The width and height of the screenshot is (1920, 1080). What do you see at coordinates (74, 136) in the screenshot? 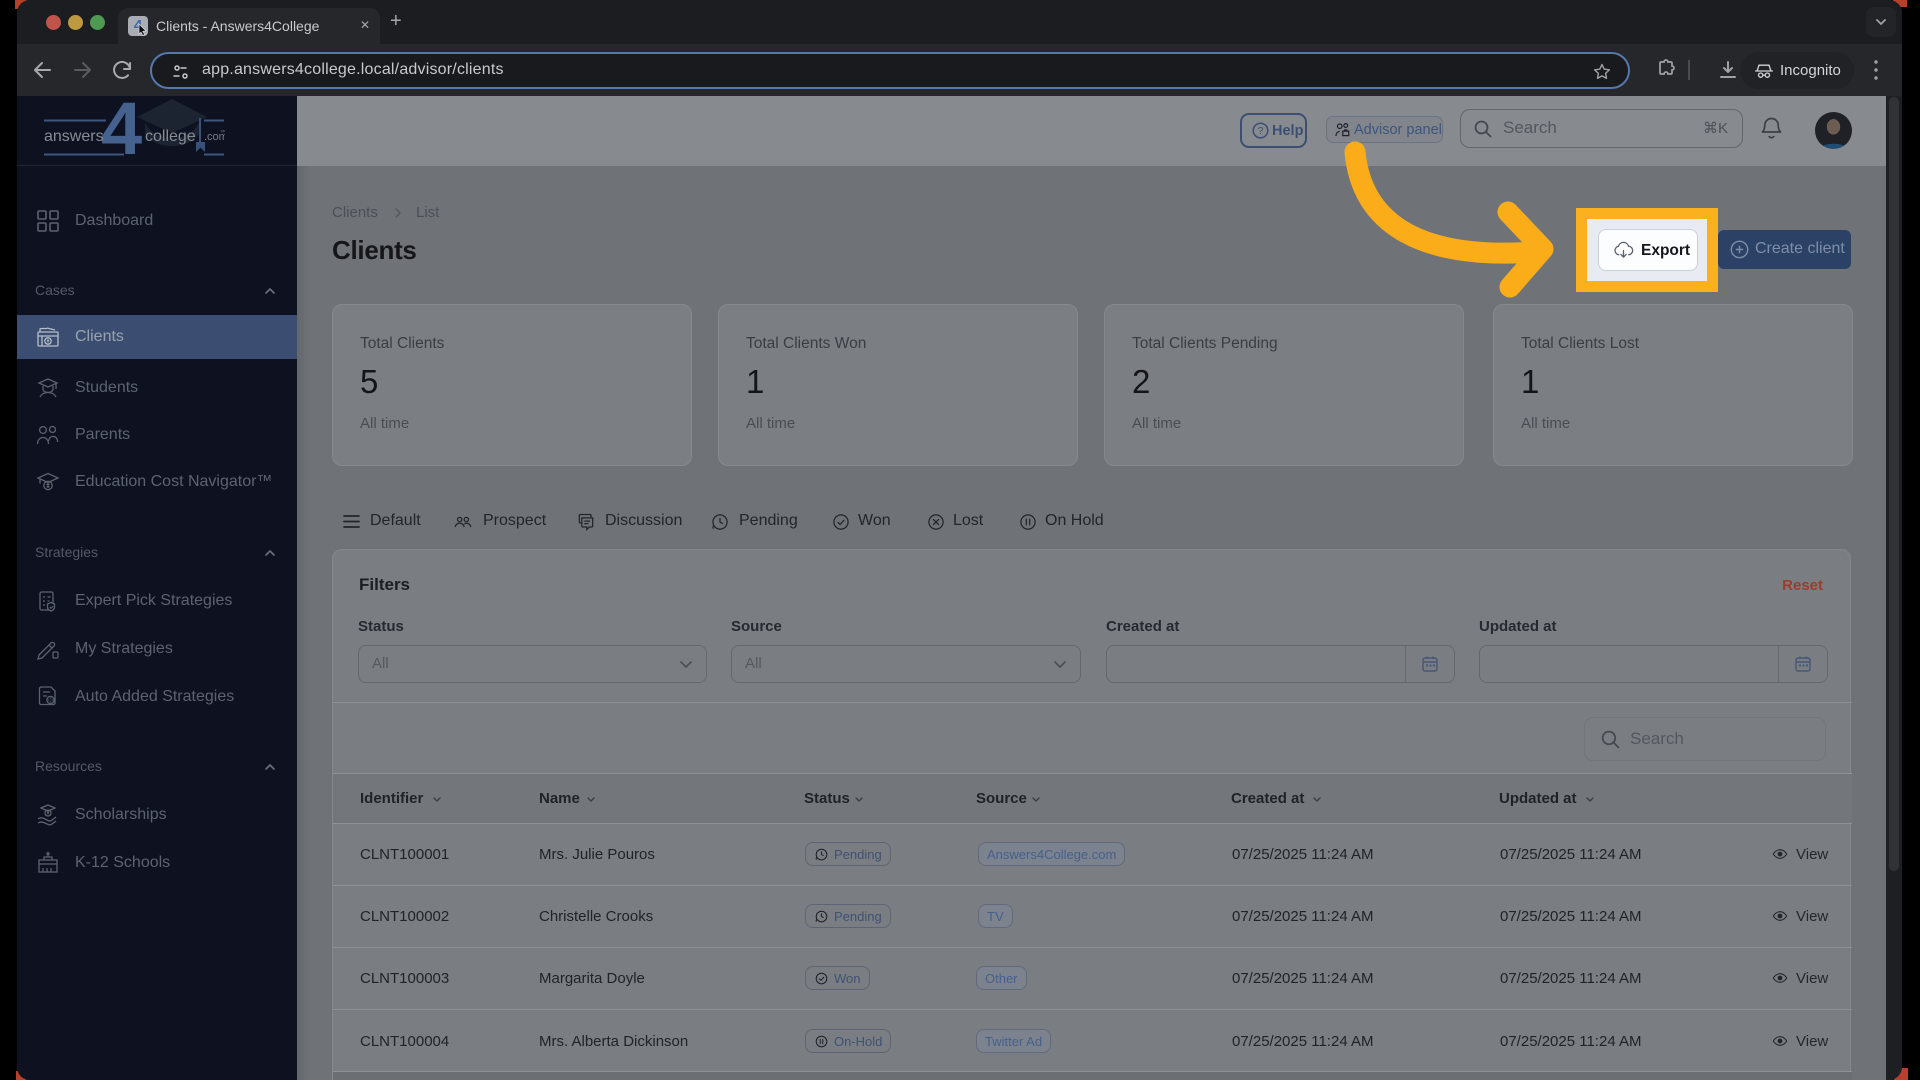
I see `svg-text: answers` at bounding box center [74, 136].